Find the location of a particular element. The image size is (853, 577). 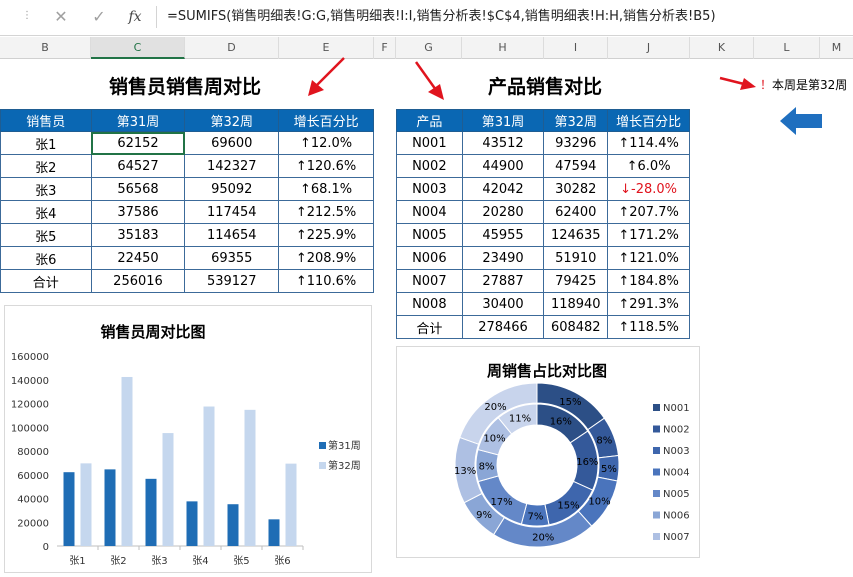

cell-week32: 114654 is located at coordinates (232, 235).